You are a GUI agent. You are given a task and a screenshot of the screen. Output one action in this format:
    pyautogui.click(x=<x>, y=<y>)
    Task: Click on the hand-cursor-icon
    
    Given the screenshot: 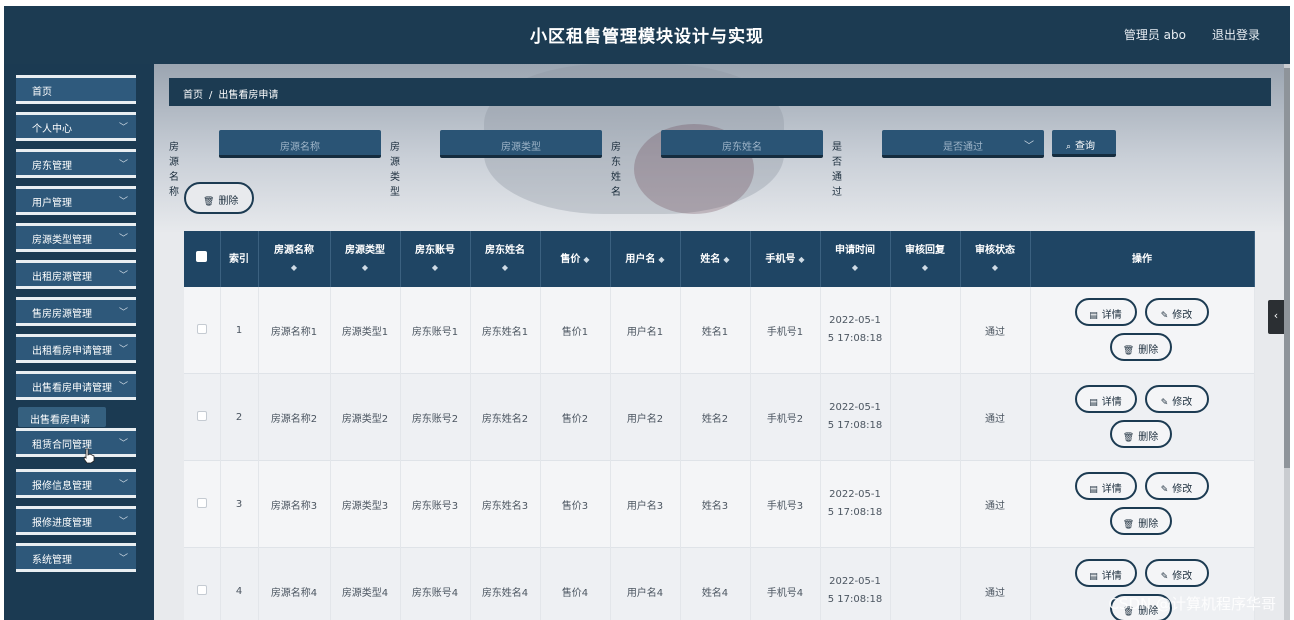 What is the action you would take?
    pyautogui.click(x=89, y=456)
    